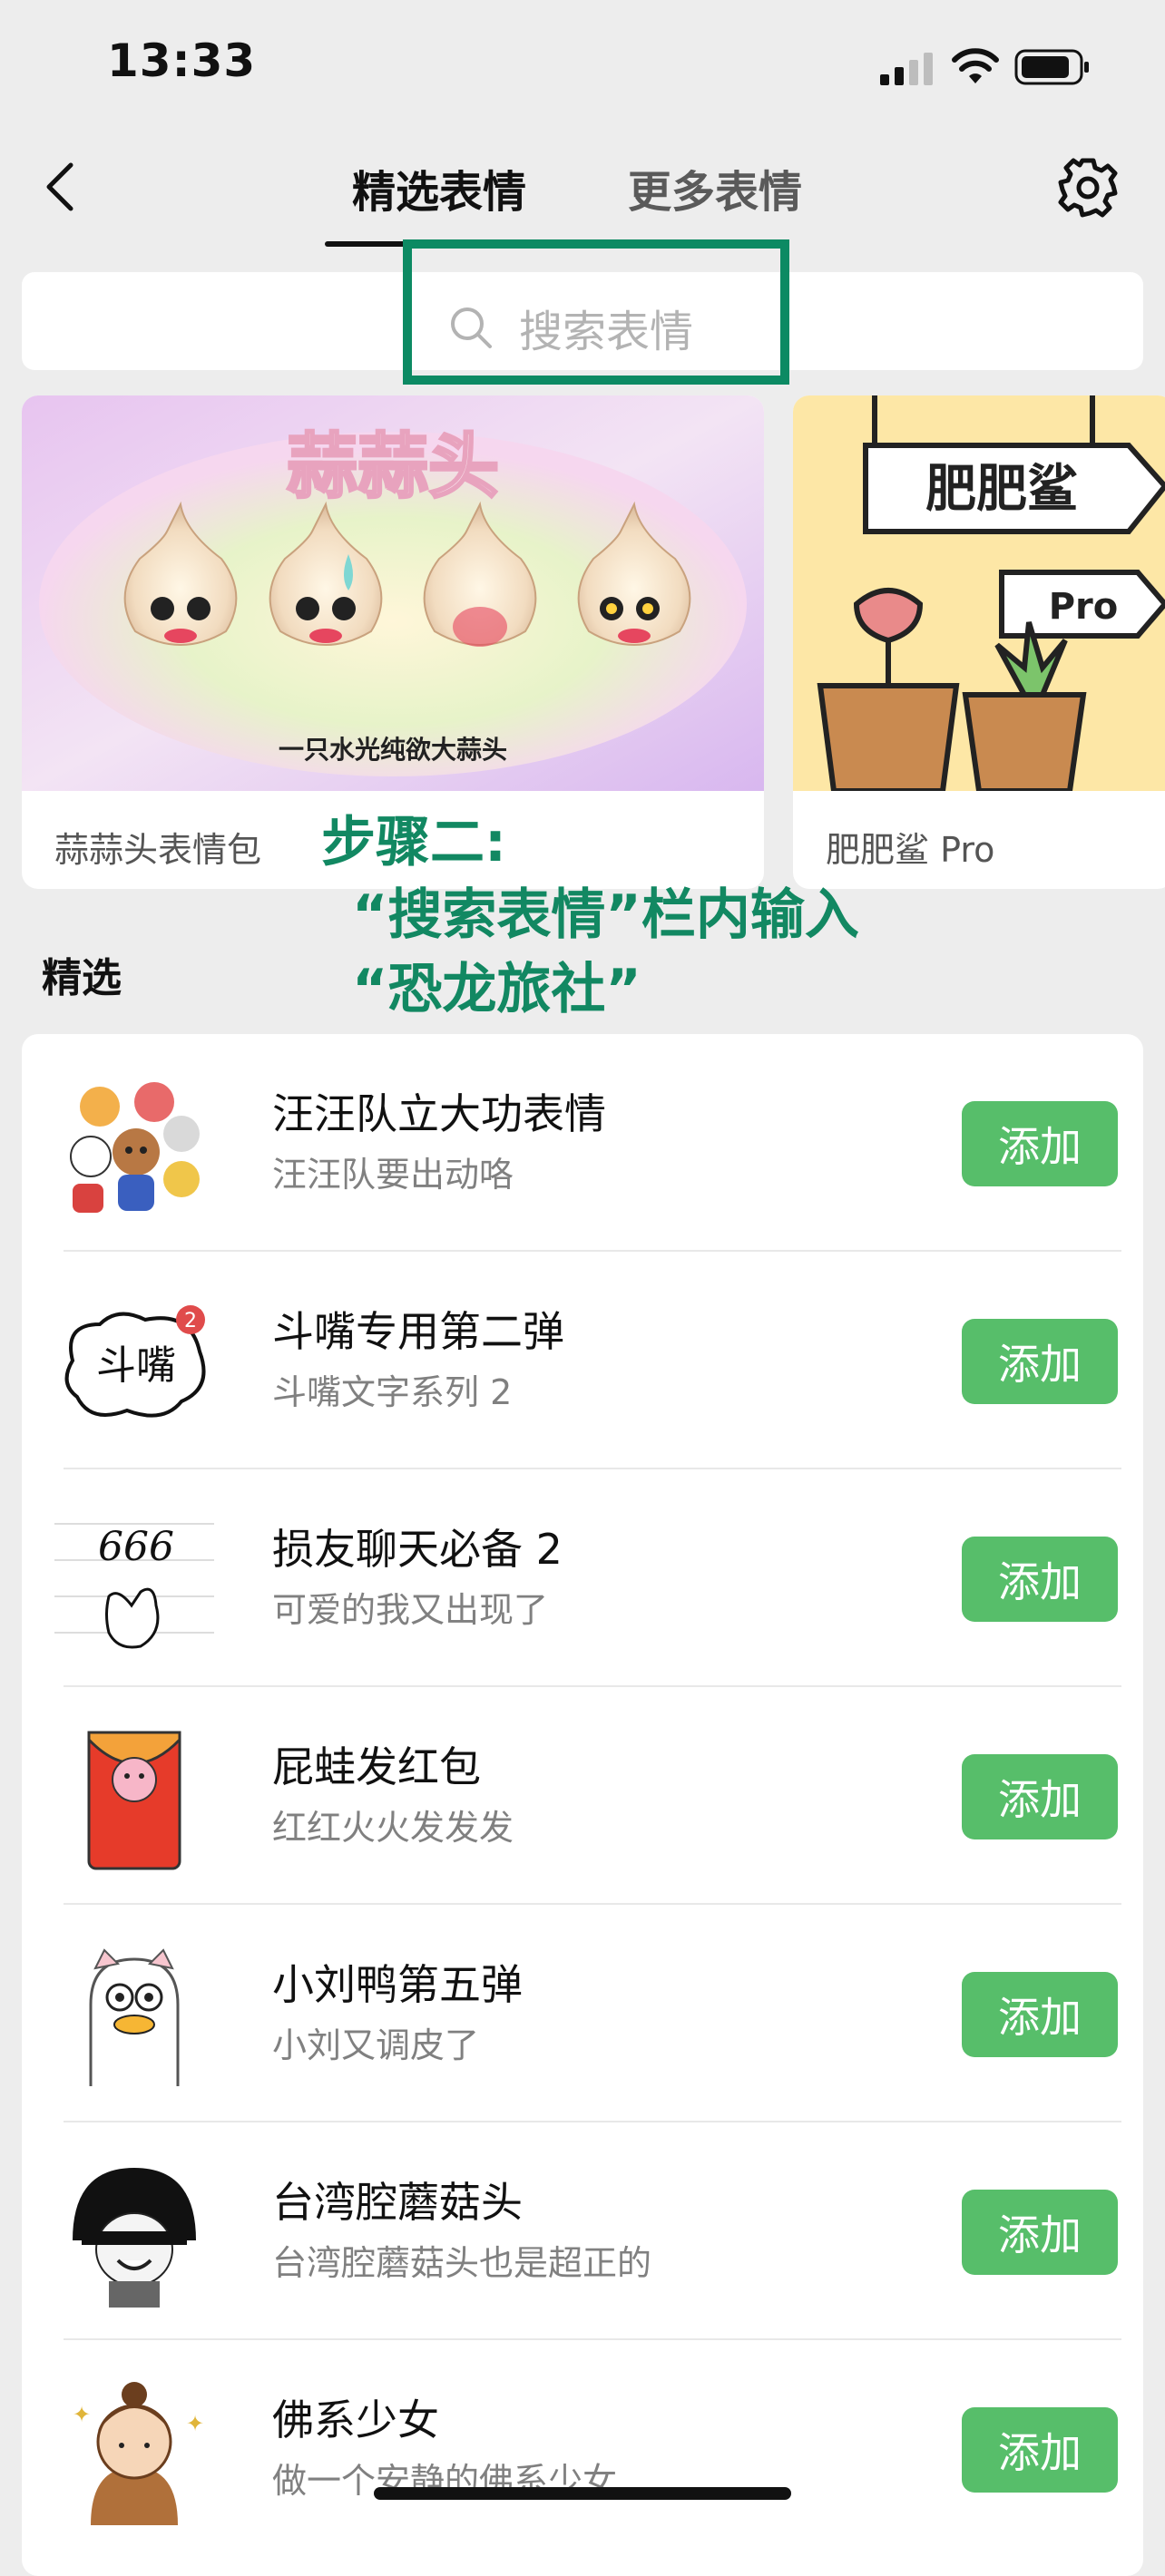  Describe the element at coordinates (582, 2013) in the screenshot. I see `list-item: 小刘鸭第五弹 小刘又调皮了 添加` at that location.